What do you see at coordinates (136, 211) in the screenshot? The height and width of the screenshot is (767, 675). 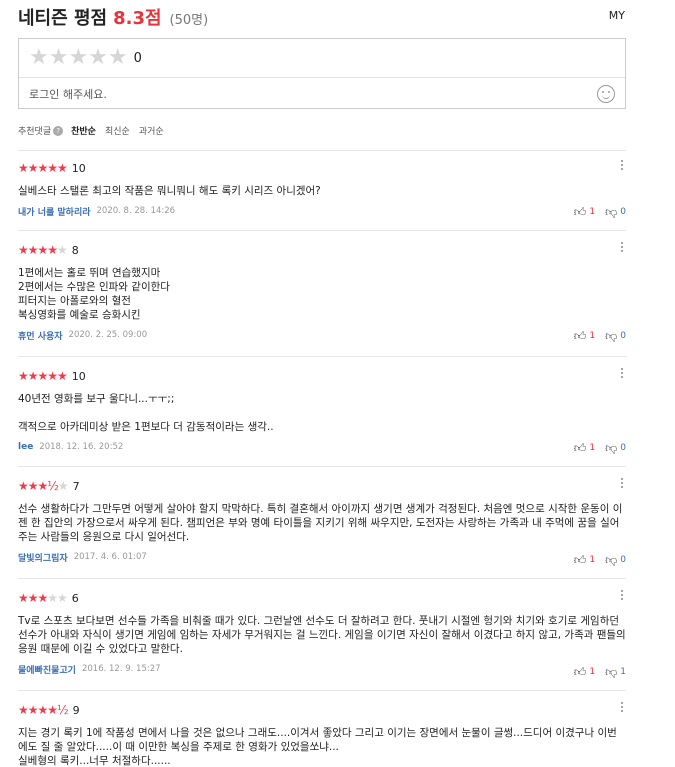 I see `review-date: 2020. 8. 28. 14:26` at bounding box center [136, 211].